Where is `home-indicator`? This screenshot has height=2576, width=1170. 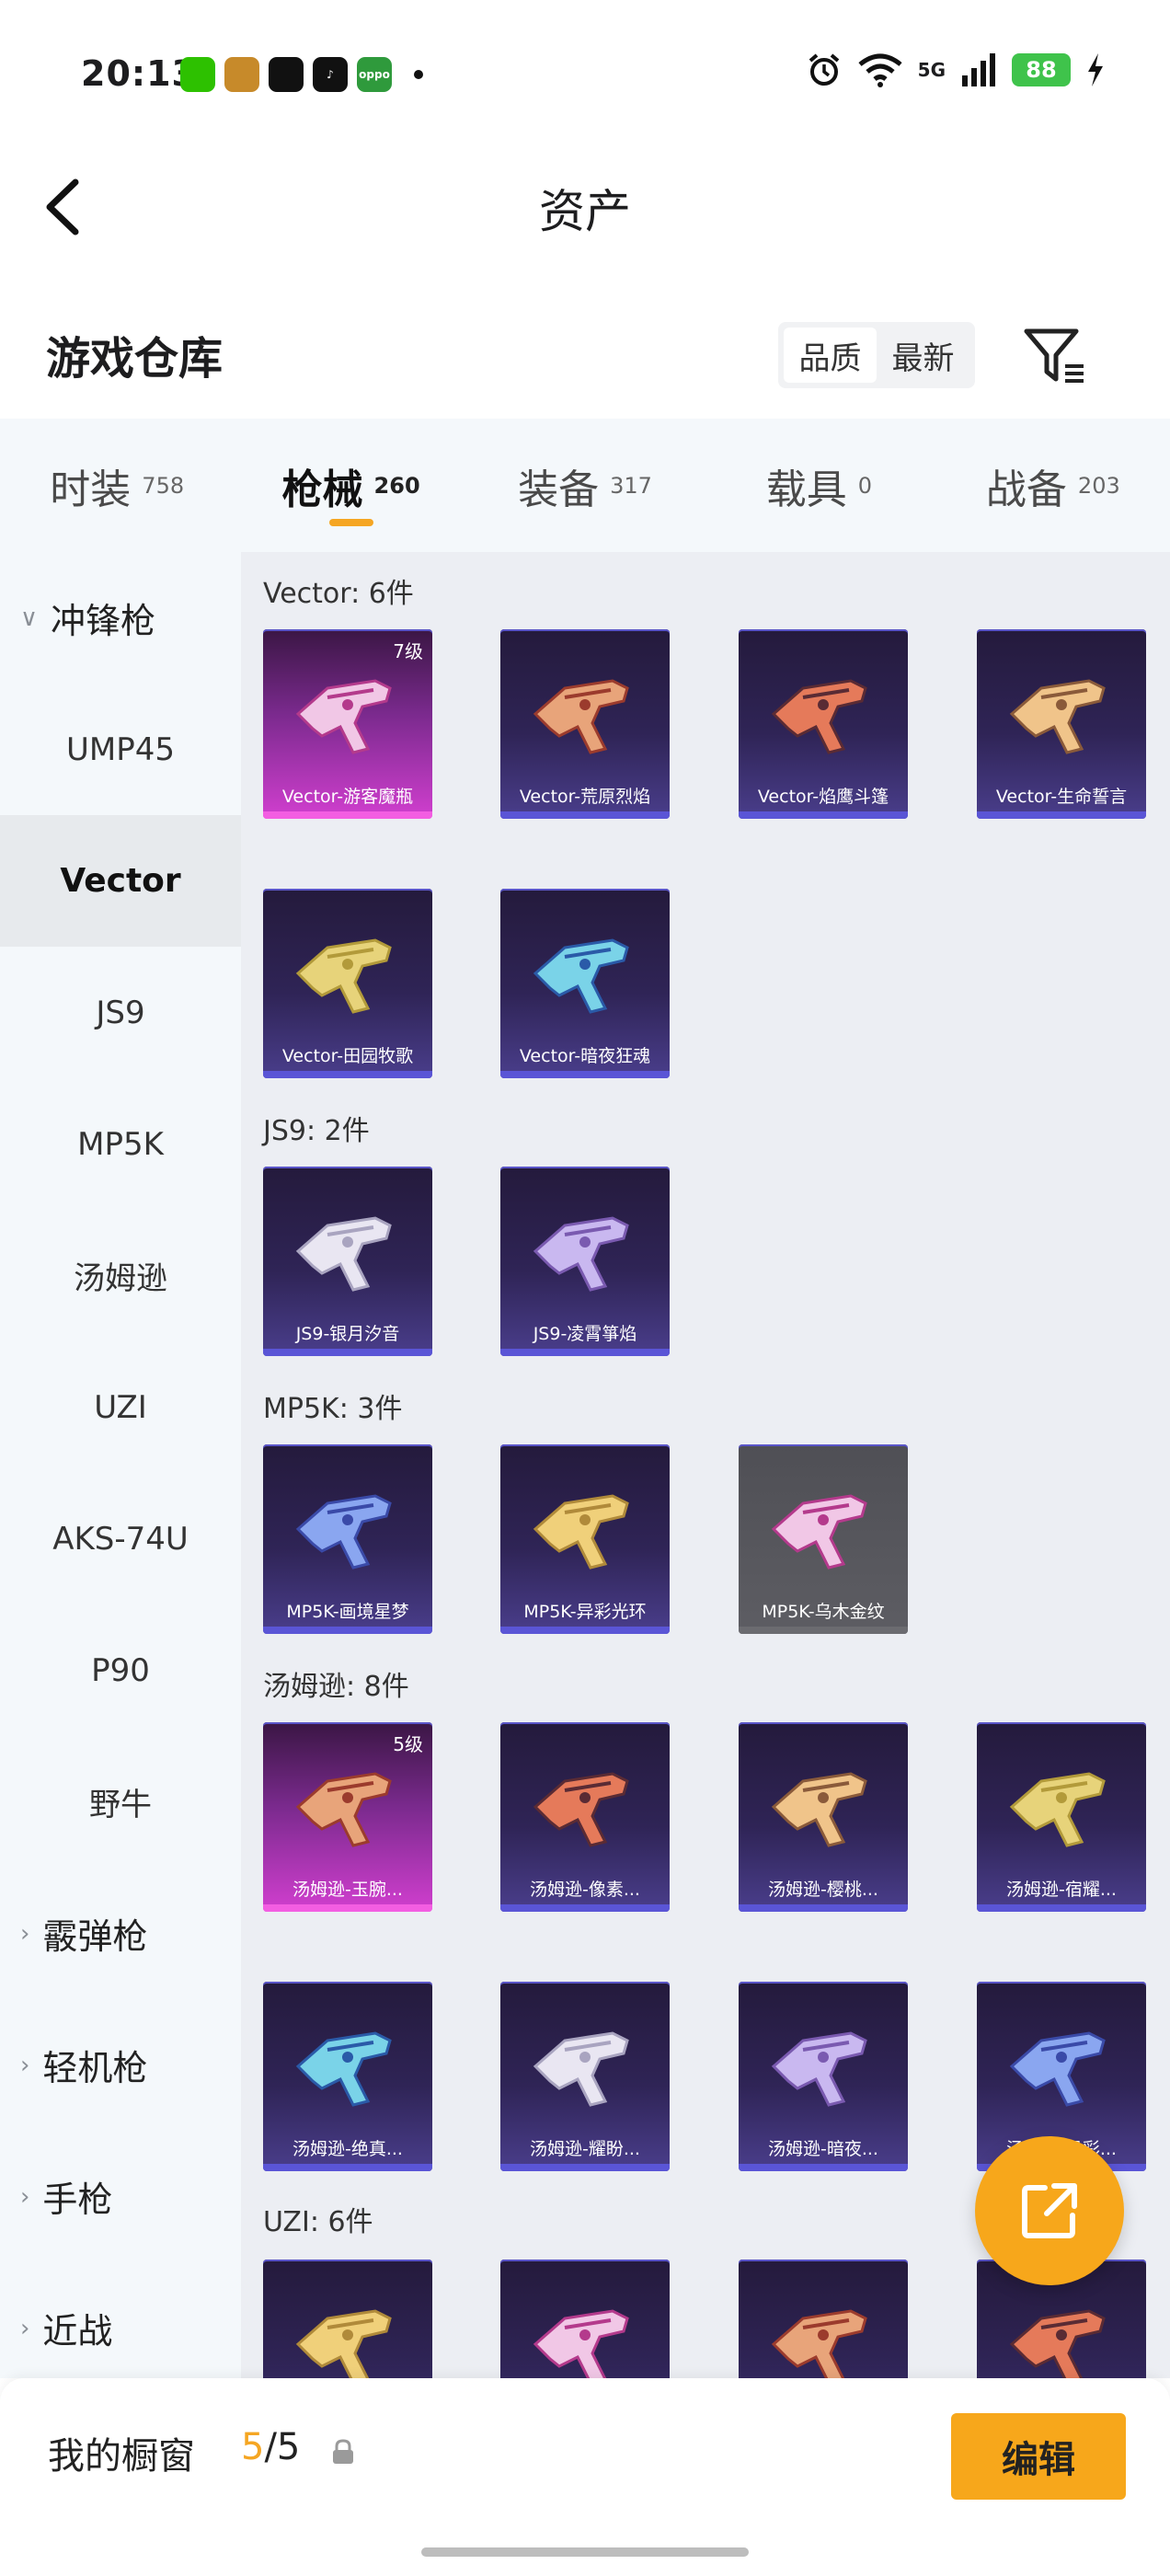
home-indicator is located at coordinates (585, 2552).